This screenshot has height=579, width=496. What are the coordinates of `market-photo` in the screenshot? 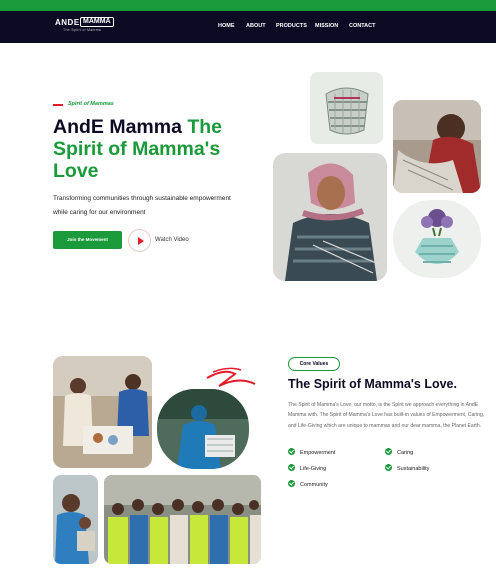 It's located at (102, 412).